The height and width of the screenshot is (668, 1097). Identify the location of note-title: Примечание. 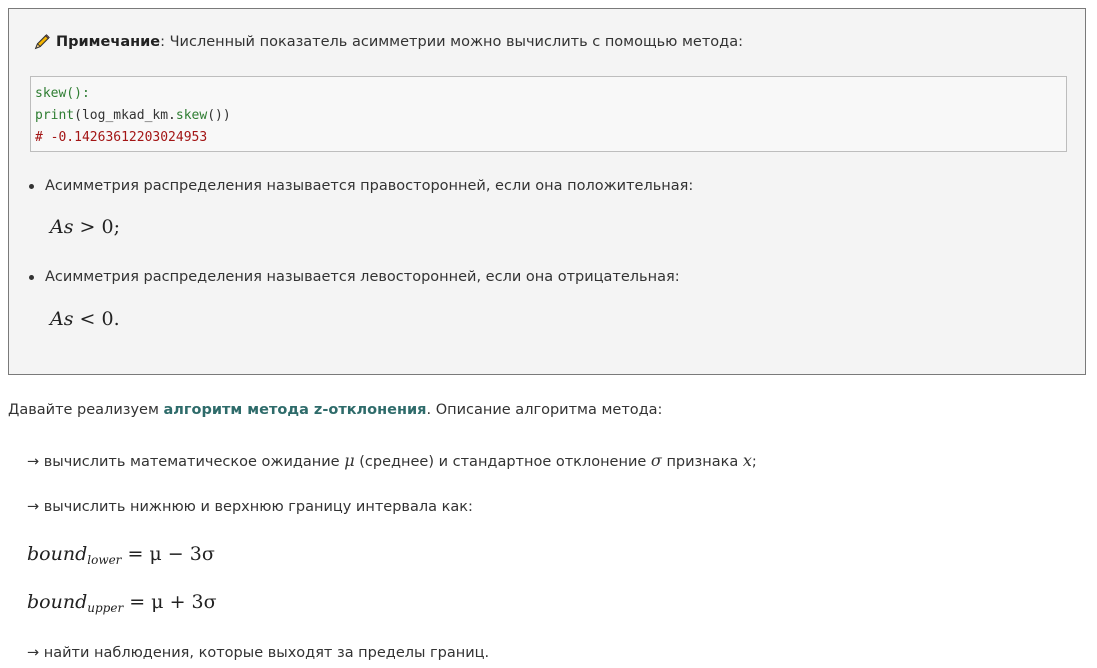
(108, 42).